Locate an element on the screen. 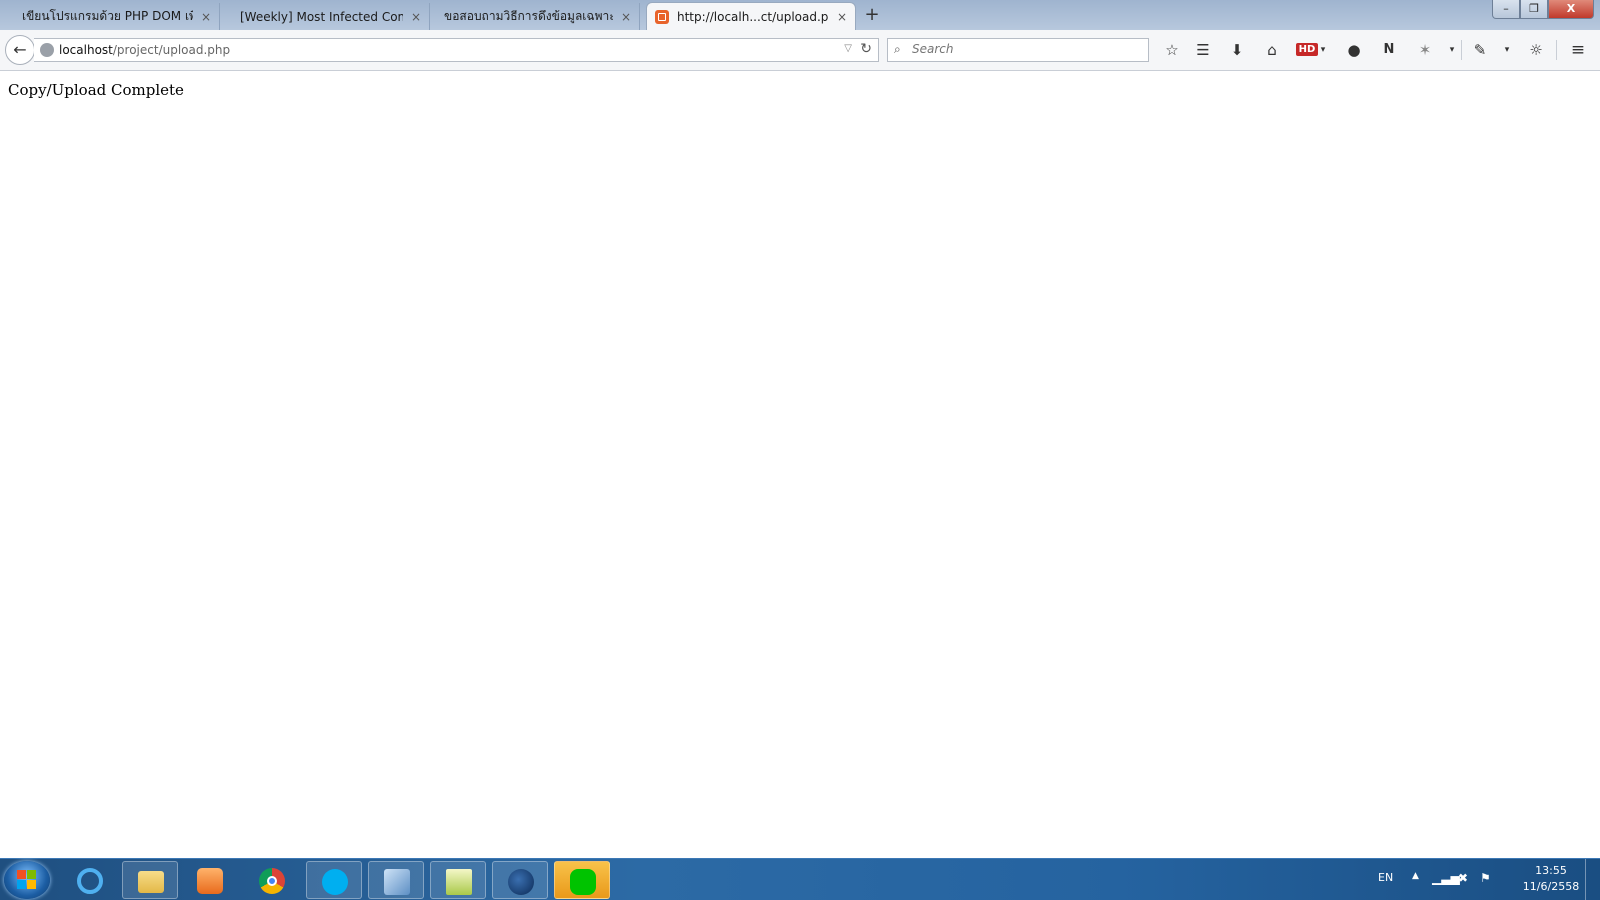 The height and width of the screenshot is (900, 1600). hd-addon-icon: HD is located at coordinates (1307, 50).